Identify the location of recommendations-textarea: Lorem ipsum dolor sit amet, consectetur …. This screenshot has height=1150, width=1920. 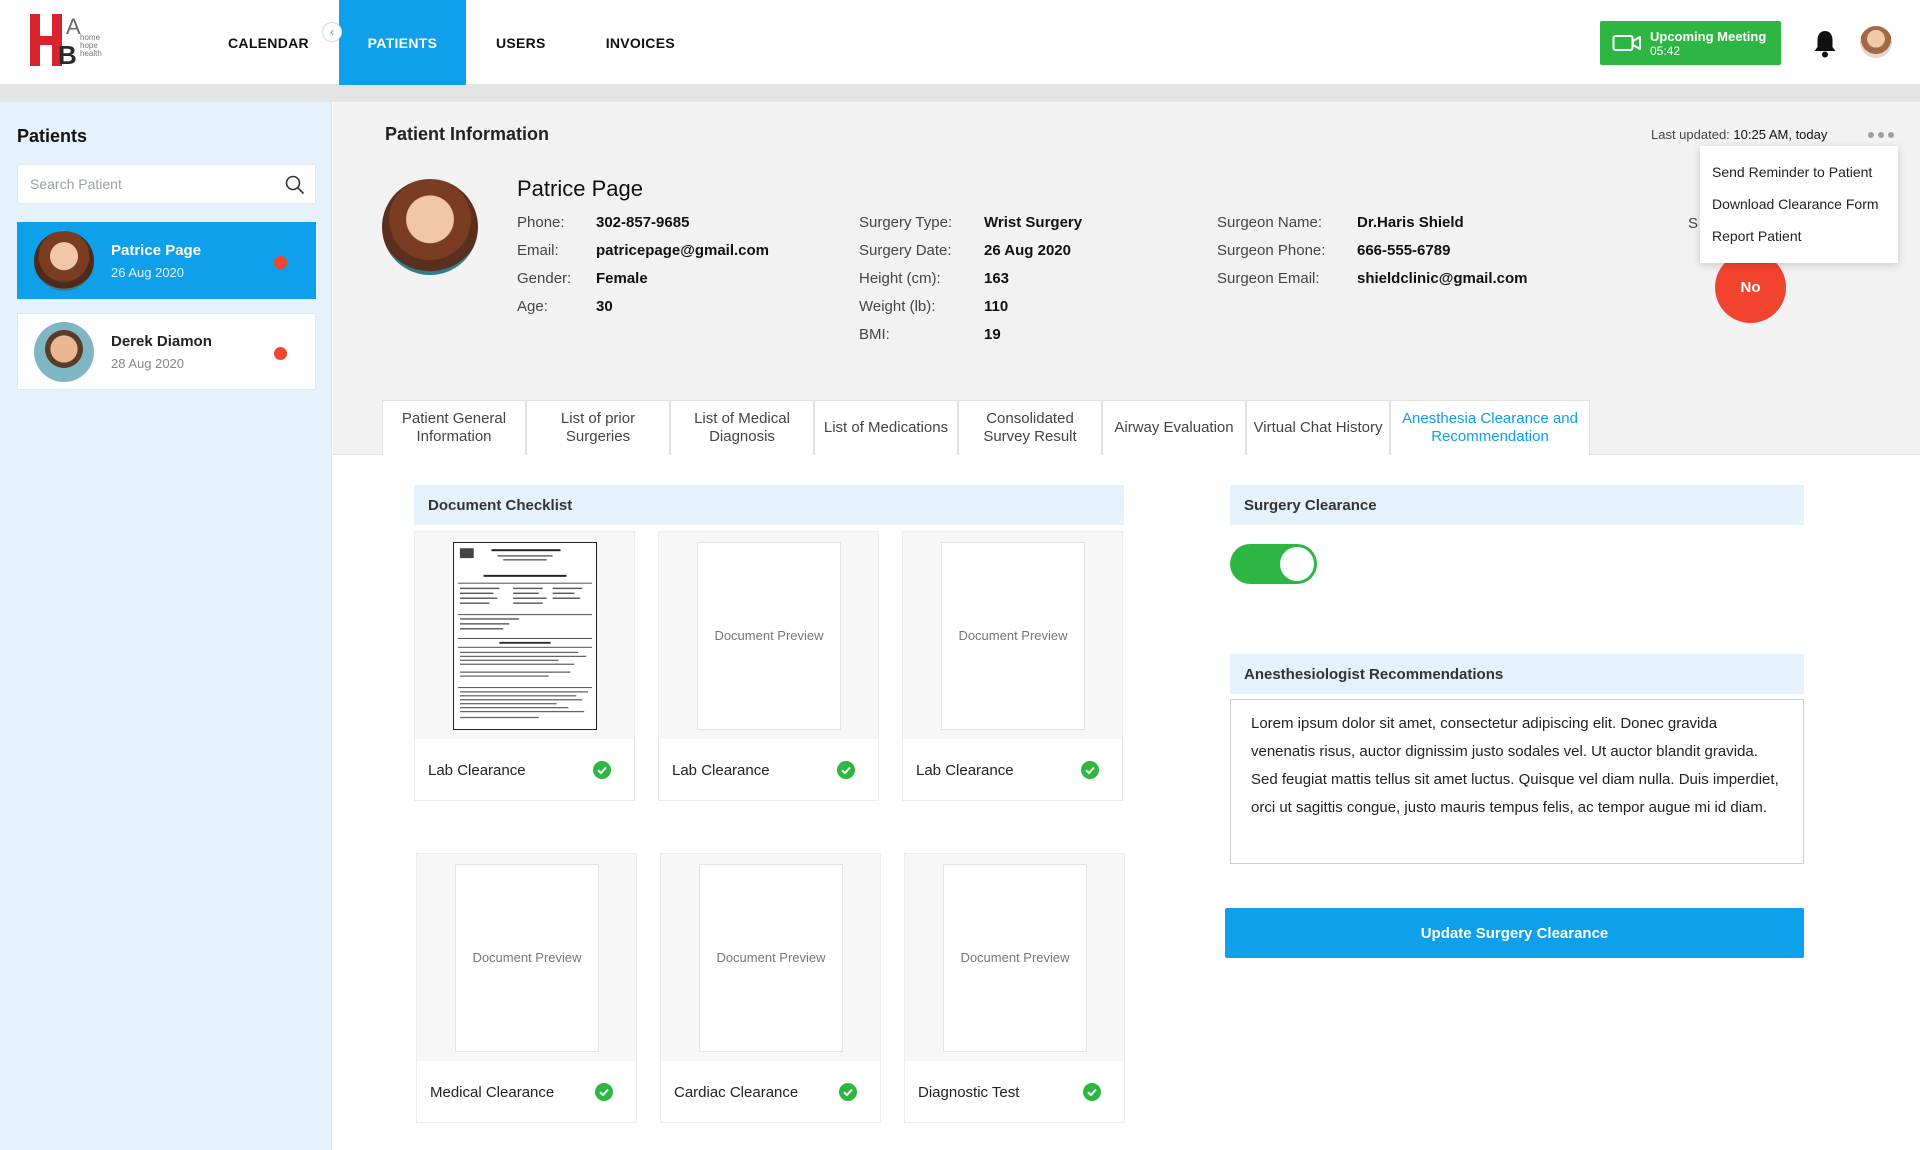
(1517, 781).